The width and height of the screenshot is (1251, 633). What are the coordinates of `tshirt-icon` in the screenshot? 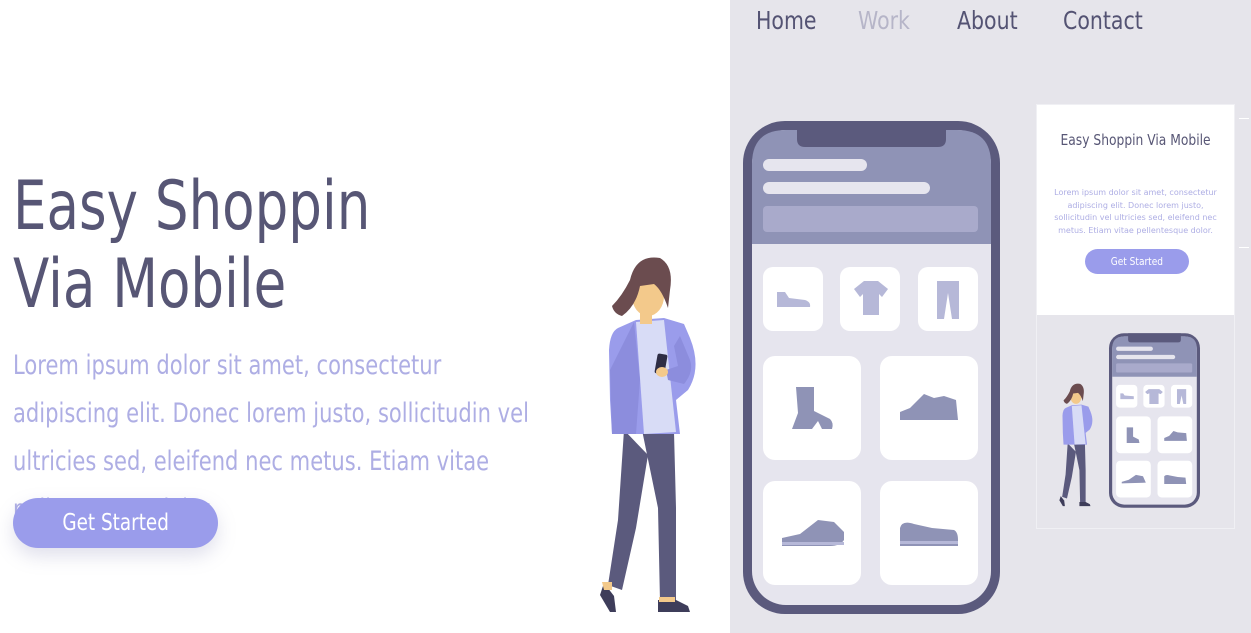 It's located at (871, 298).